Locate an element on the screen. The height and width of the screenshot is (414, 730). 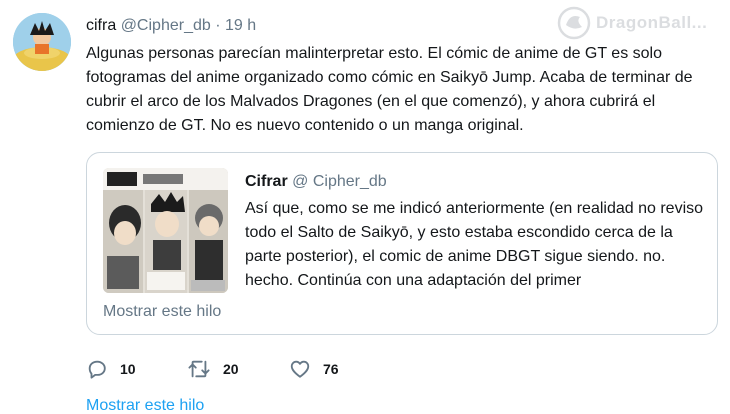
tweet-header: cifra @Cipher_db · 19 h is located at coordinates (171, 26).